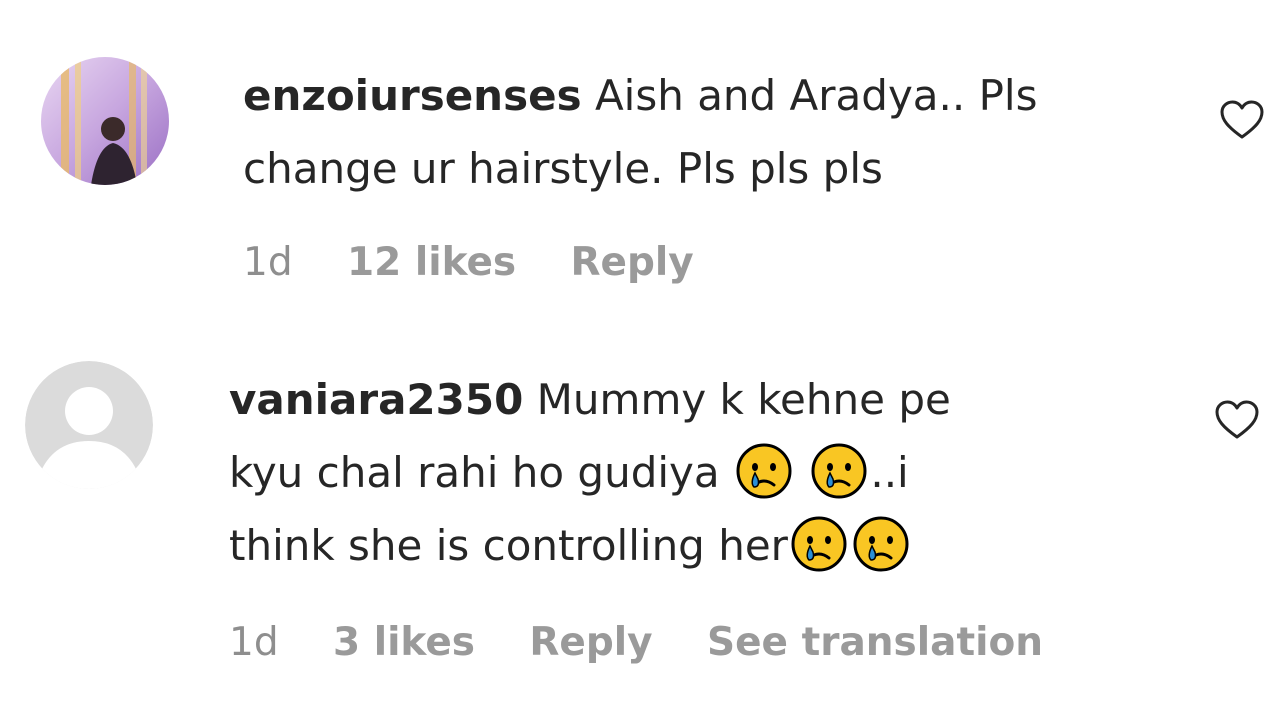 Image resolution: width=1280 pixels, height=720 pixels. What do you see at coordinates (376, 399) in the screenshot?
I see `comment-username: vaniara2350` at bounding box center [376, 399].